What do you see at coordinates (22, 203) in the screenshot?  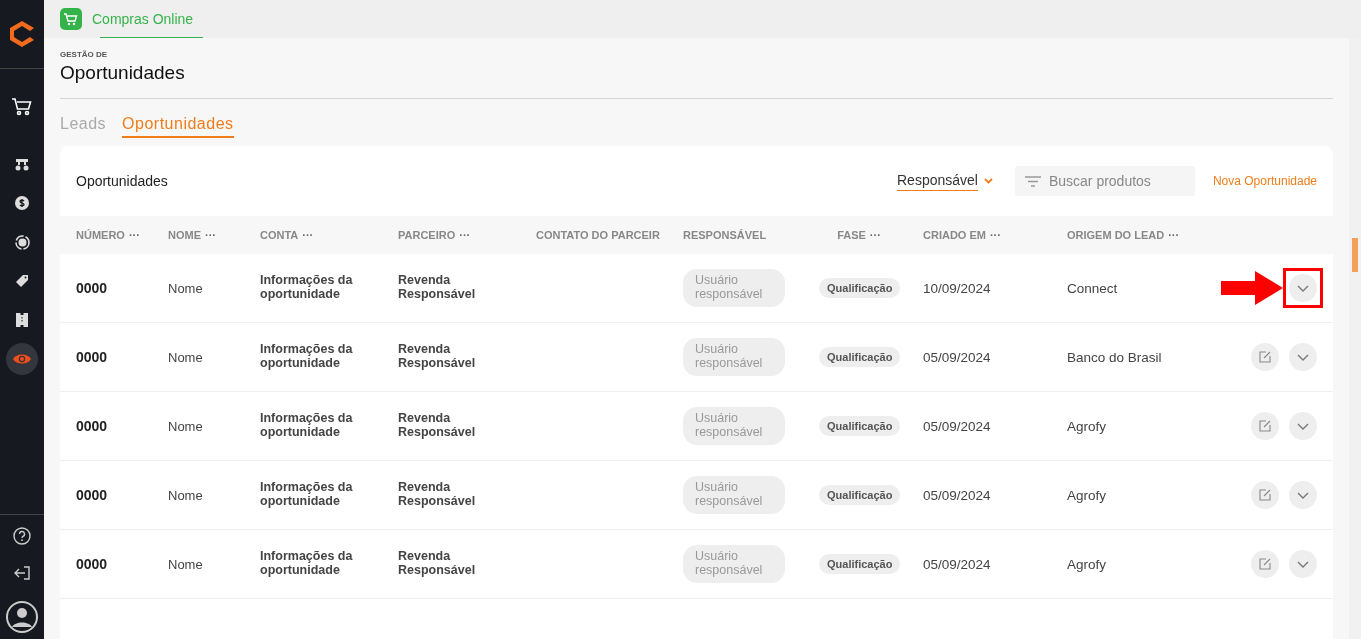 I see `coin-icon` at bounding box center [22, 203].